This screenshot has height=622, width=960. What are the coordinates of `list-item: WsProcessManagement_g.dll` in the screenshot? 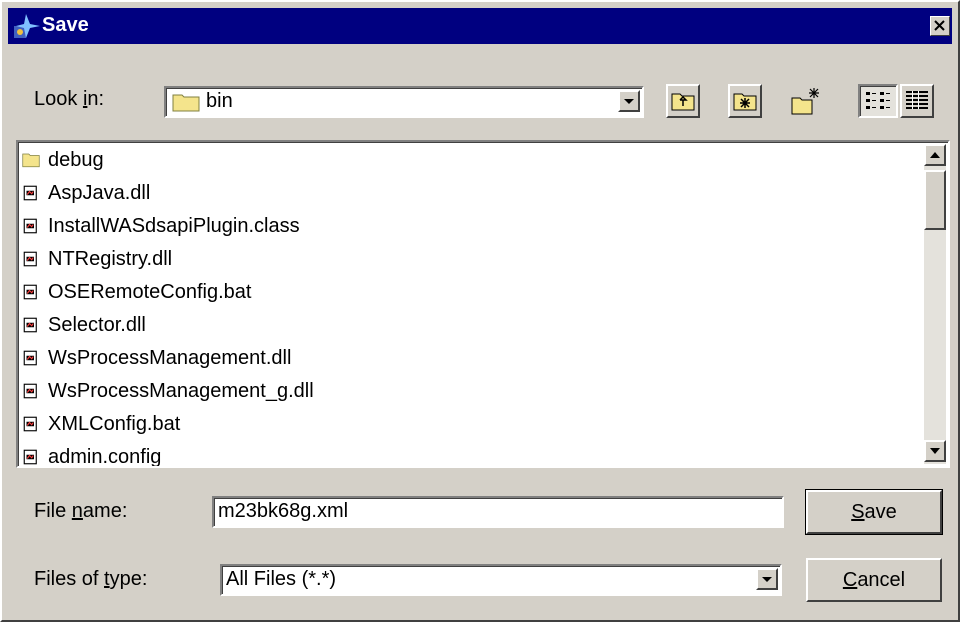 It's located at (168, 391).